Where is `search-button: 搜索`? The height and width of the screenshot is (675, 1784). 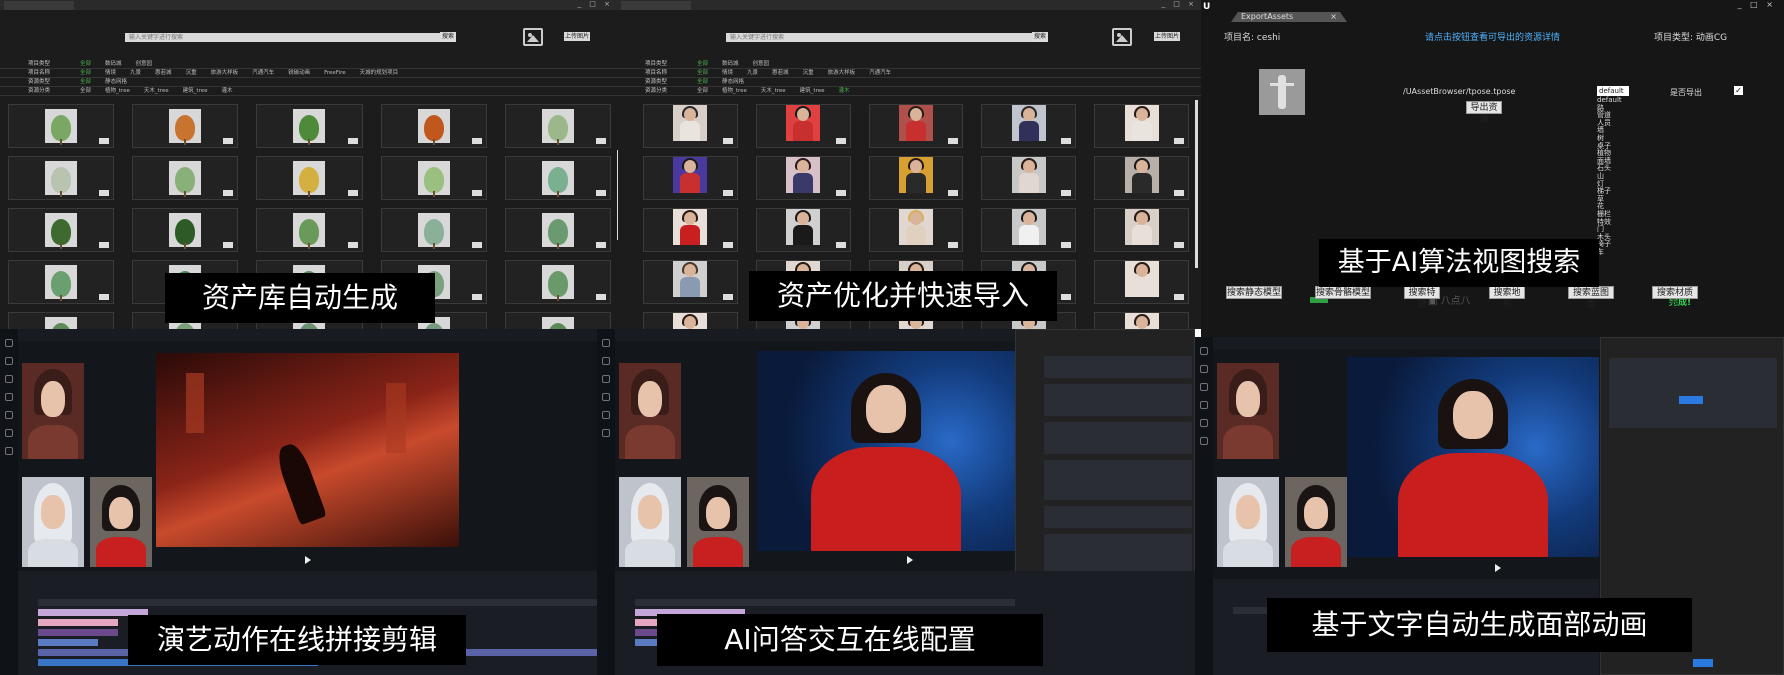 search-button: 搜索 is located at coordinates (1040, 37).